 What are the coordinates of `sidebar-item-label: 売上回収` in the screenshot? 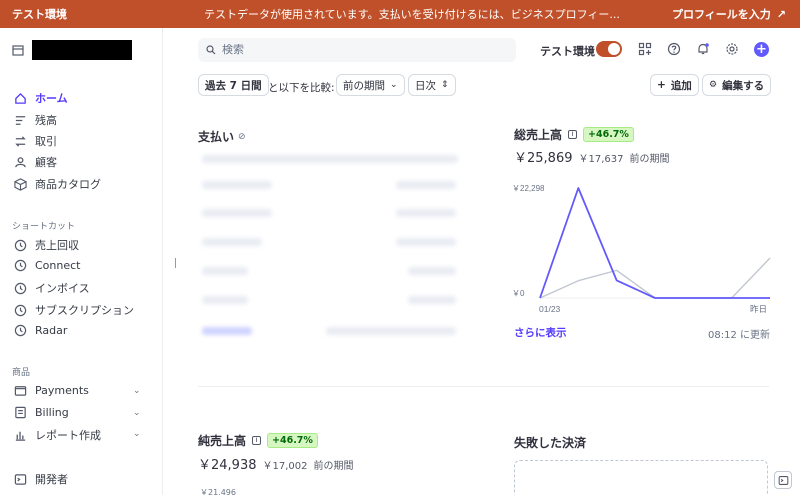 It's located at (57, 245).